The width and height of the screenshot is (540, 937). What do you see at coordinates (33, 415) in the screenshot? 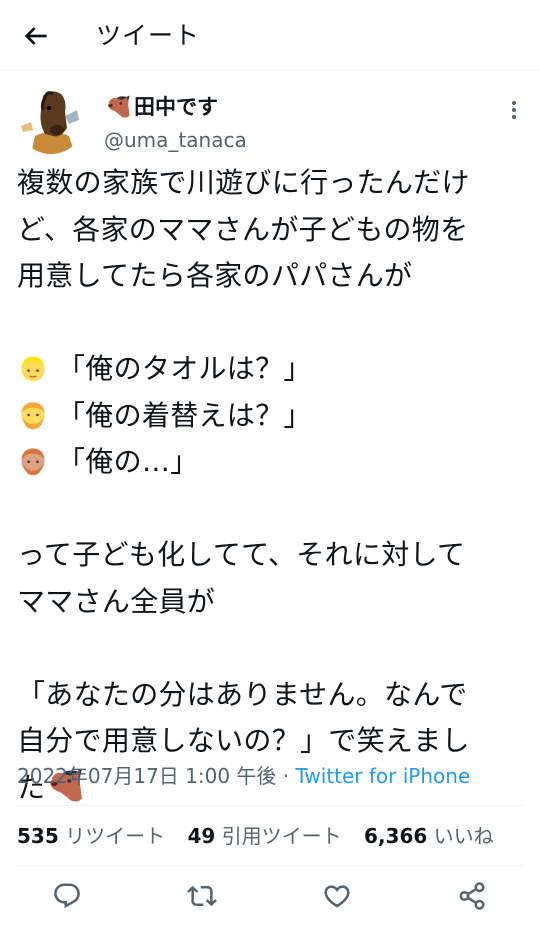
I see `bearded-man-emoji-icon` at bounding box center [33, 415].